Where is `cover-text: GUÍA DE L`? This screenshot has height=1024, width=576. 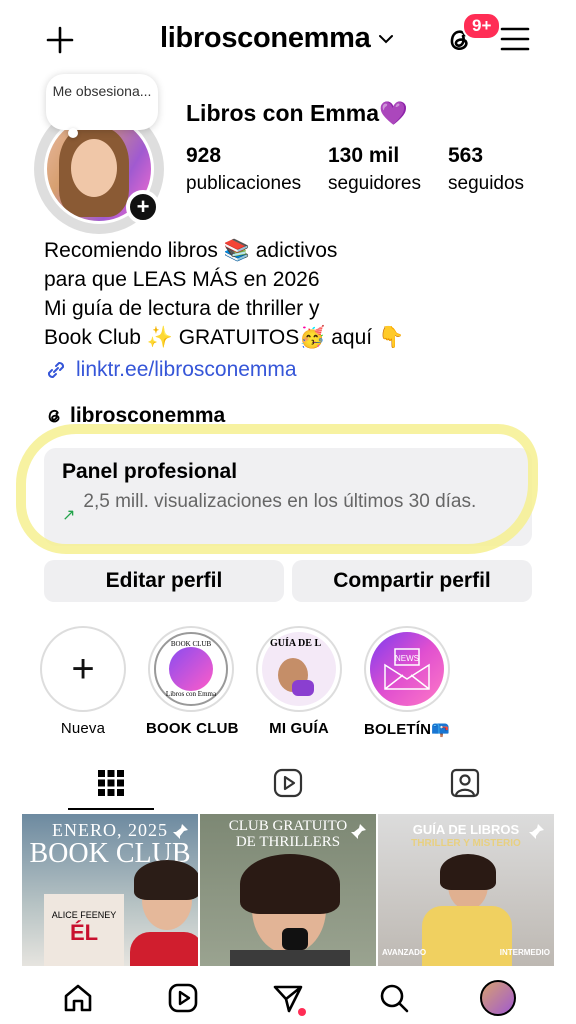 cover-text: GUÍA DE L is located at coordinates (296, 643).